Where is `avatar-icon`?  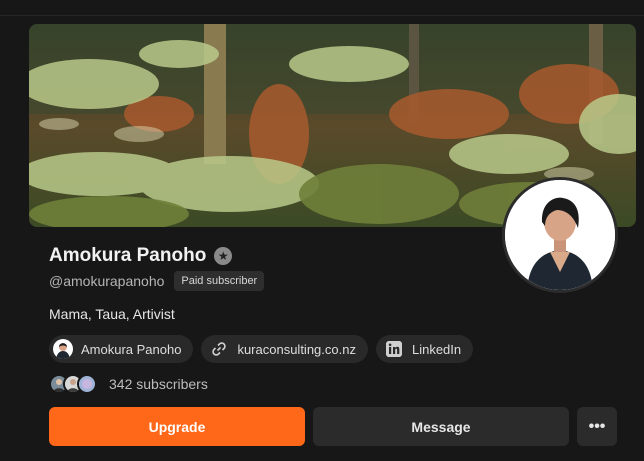
avatar-icon is located at coordinates (63, 349).